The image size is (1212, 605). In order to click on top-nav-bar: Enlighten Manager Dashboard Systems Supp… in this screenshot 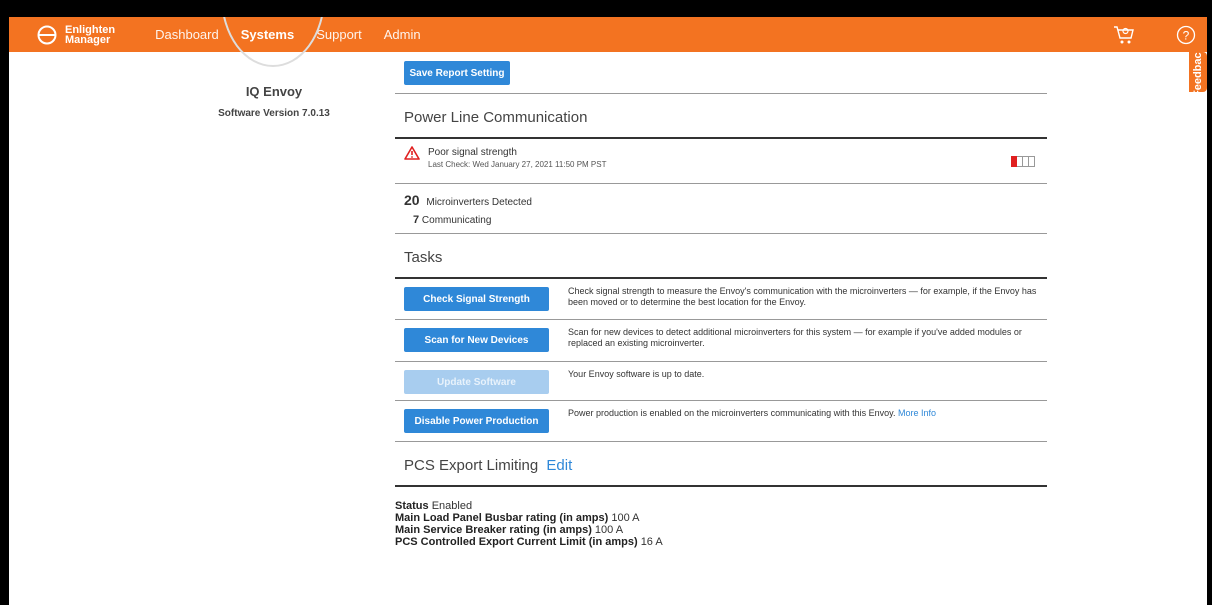, I will do `click(608, 34)`.